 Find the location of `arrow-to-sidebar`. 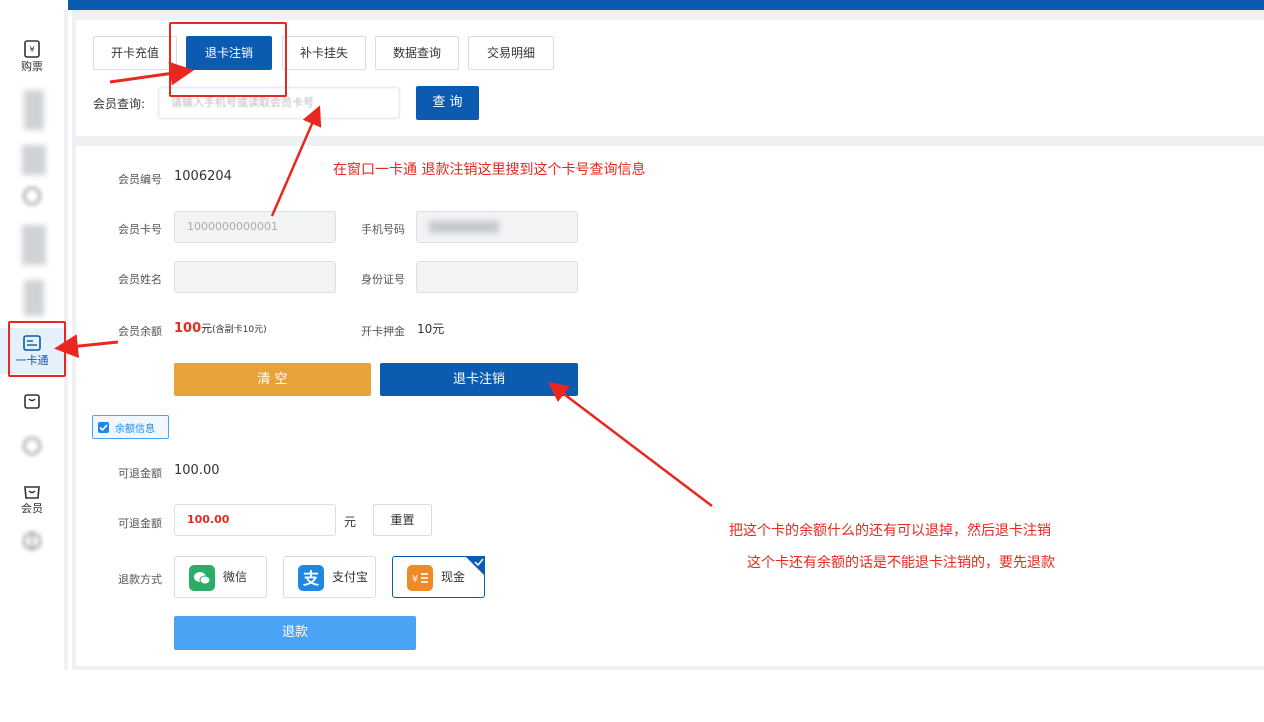

arrow-to-sidebar is located at coordinates (86, 346).